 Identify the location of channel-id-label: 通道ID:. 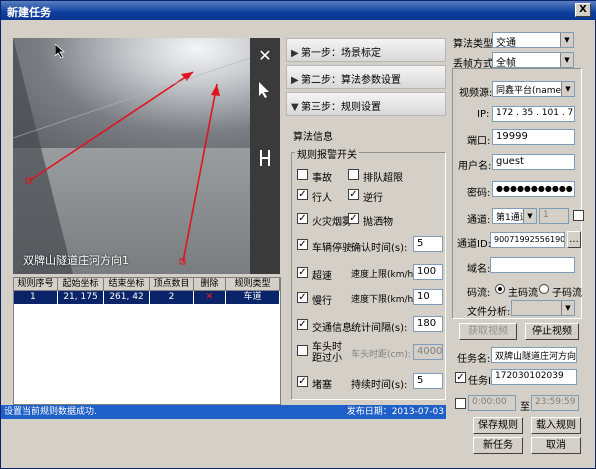
(474, 244).